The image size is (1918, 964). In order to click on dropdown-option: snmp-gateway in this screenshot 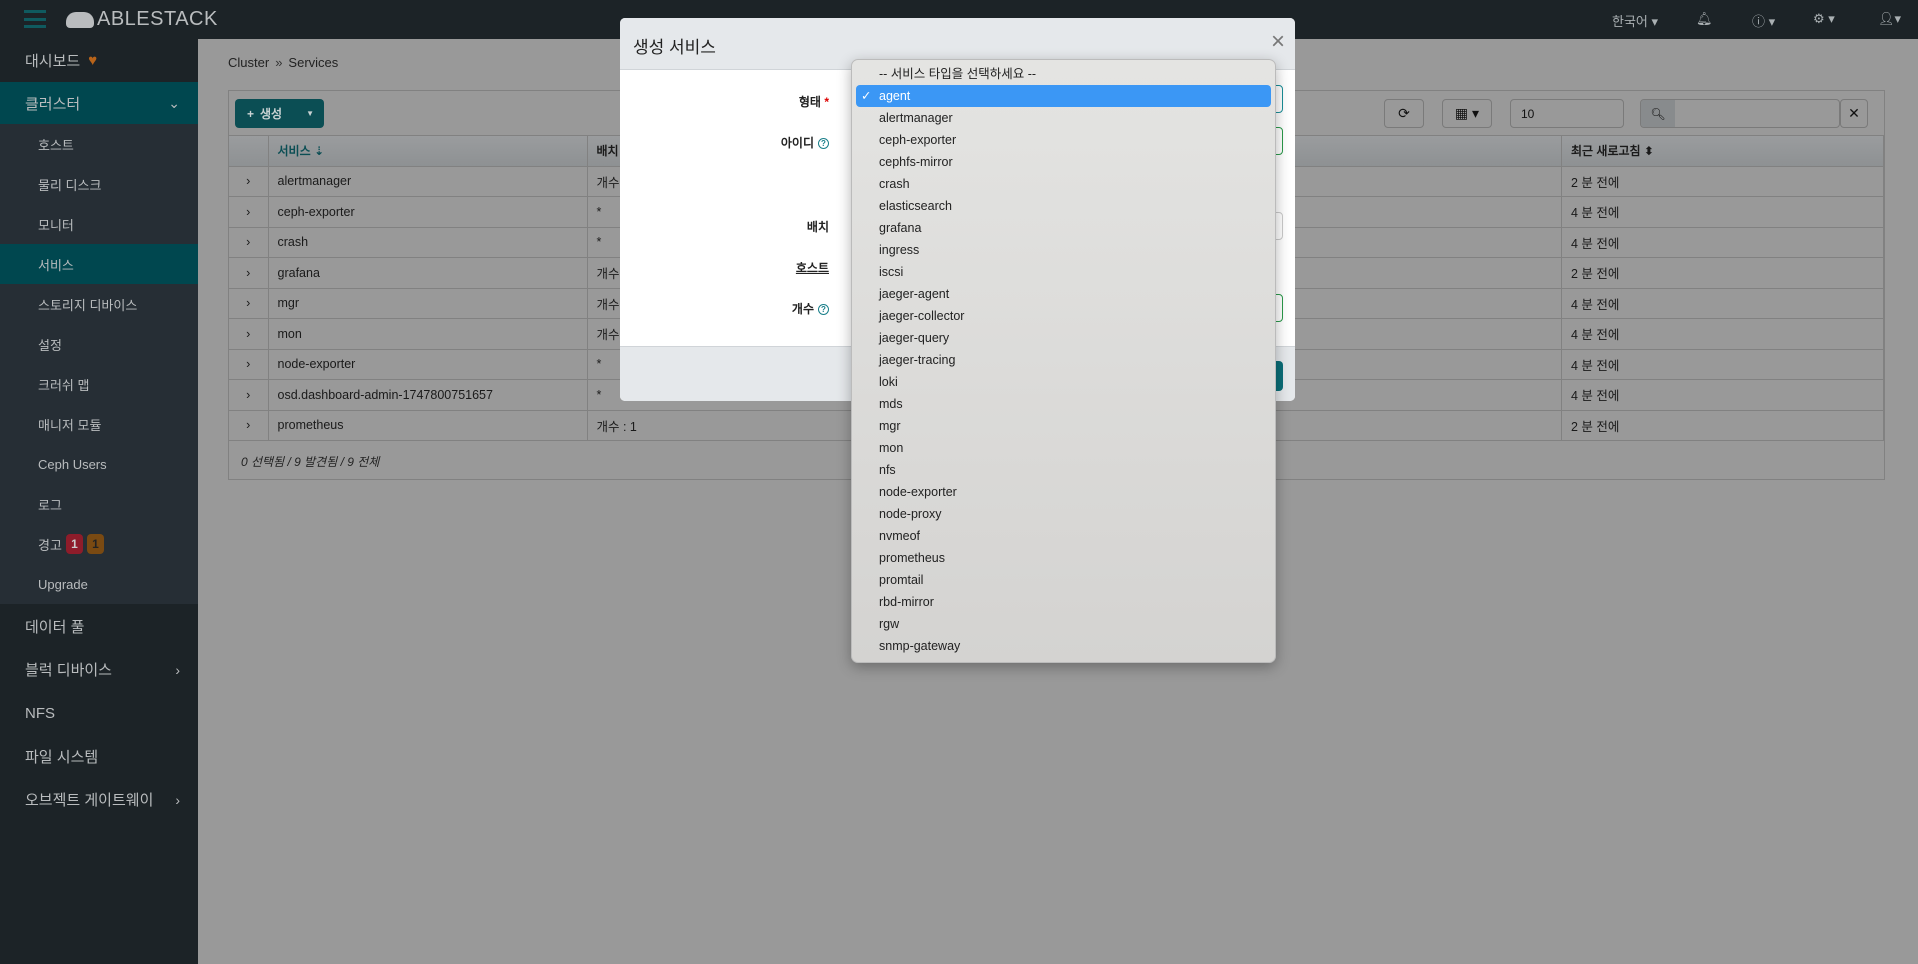, I will do `click(1063, 646)`.